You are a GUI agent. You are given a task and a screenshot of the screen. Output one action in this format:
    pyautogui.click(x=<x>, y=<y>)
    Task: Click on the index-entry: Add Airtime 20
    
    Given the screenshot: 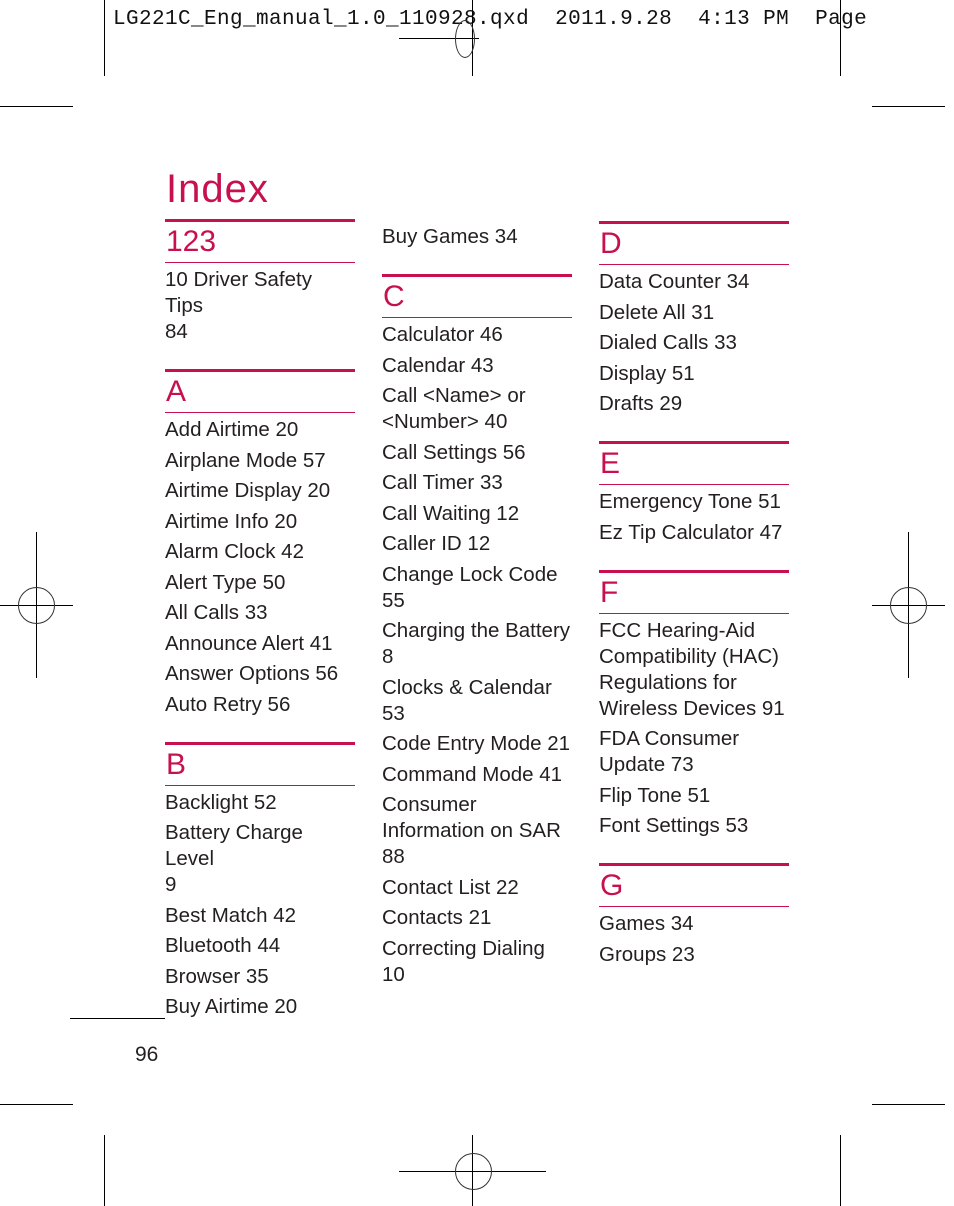 What is the action you would take?
    pyautogui.click(x=232, y=429)
    